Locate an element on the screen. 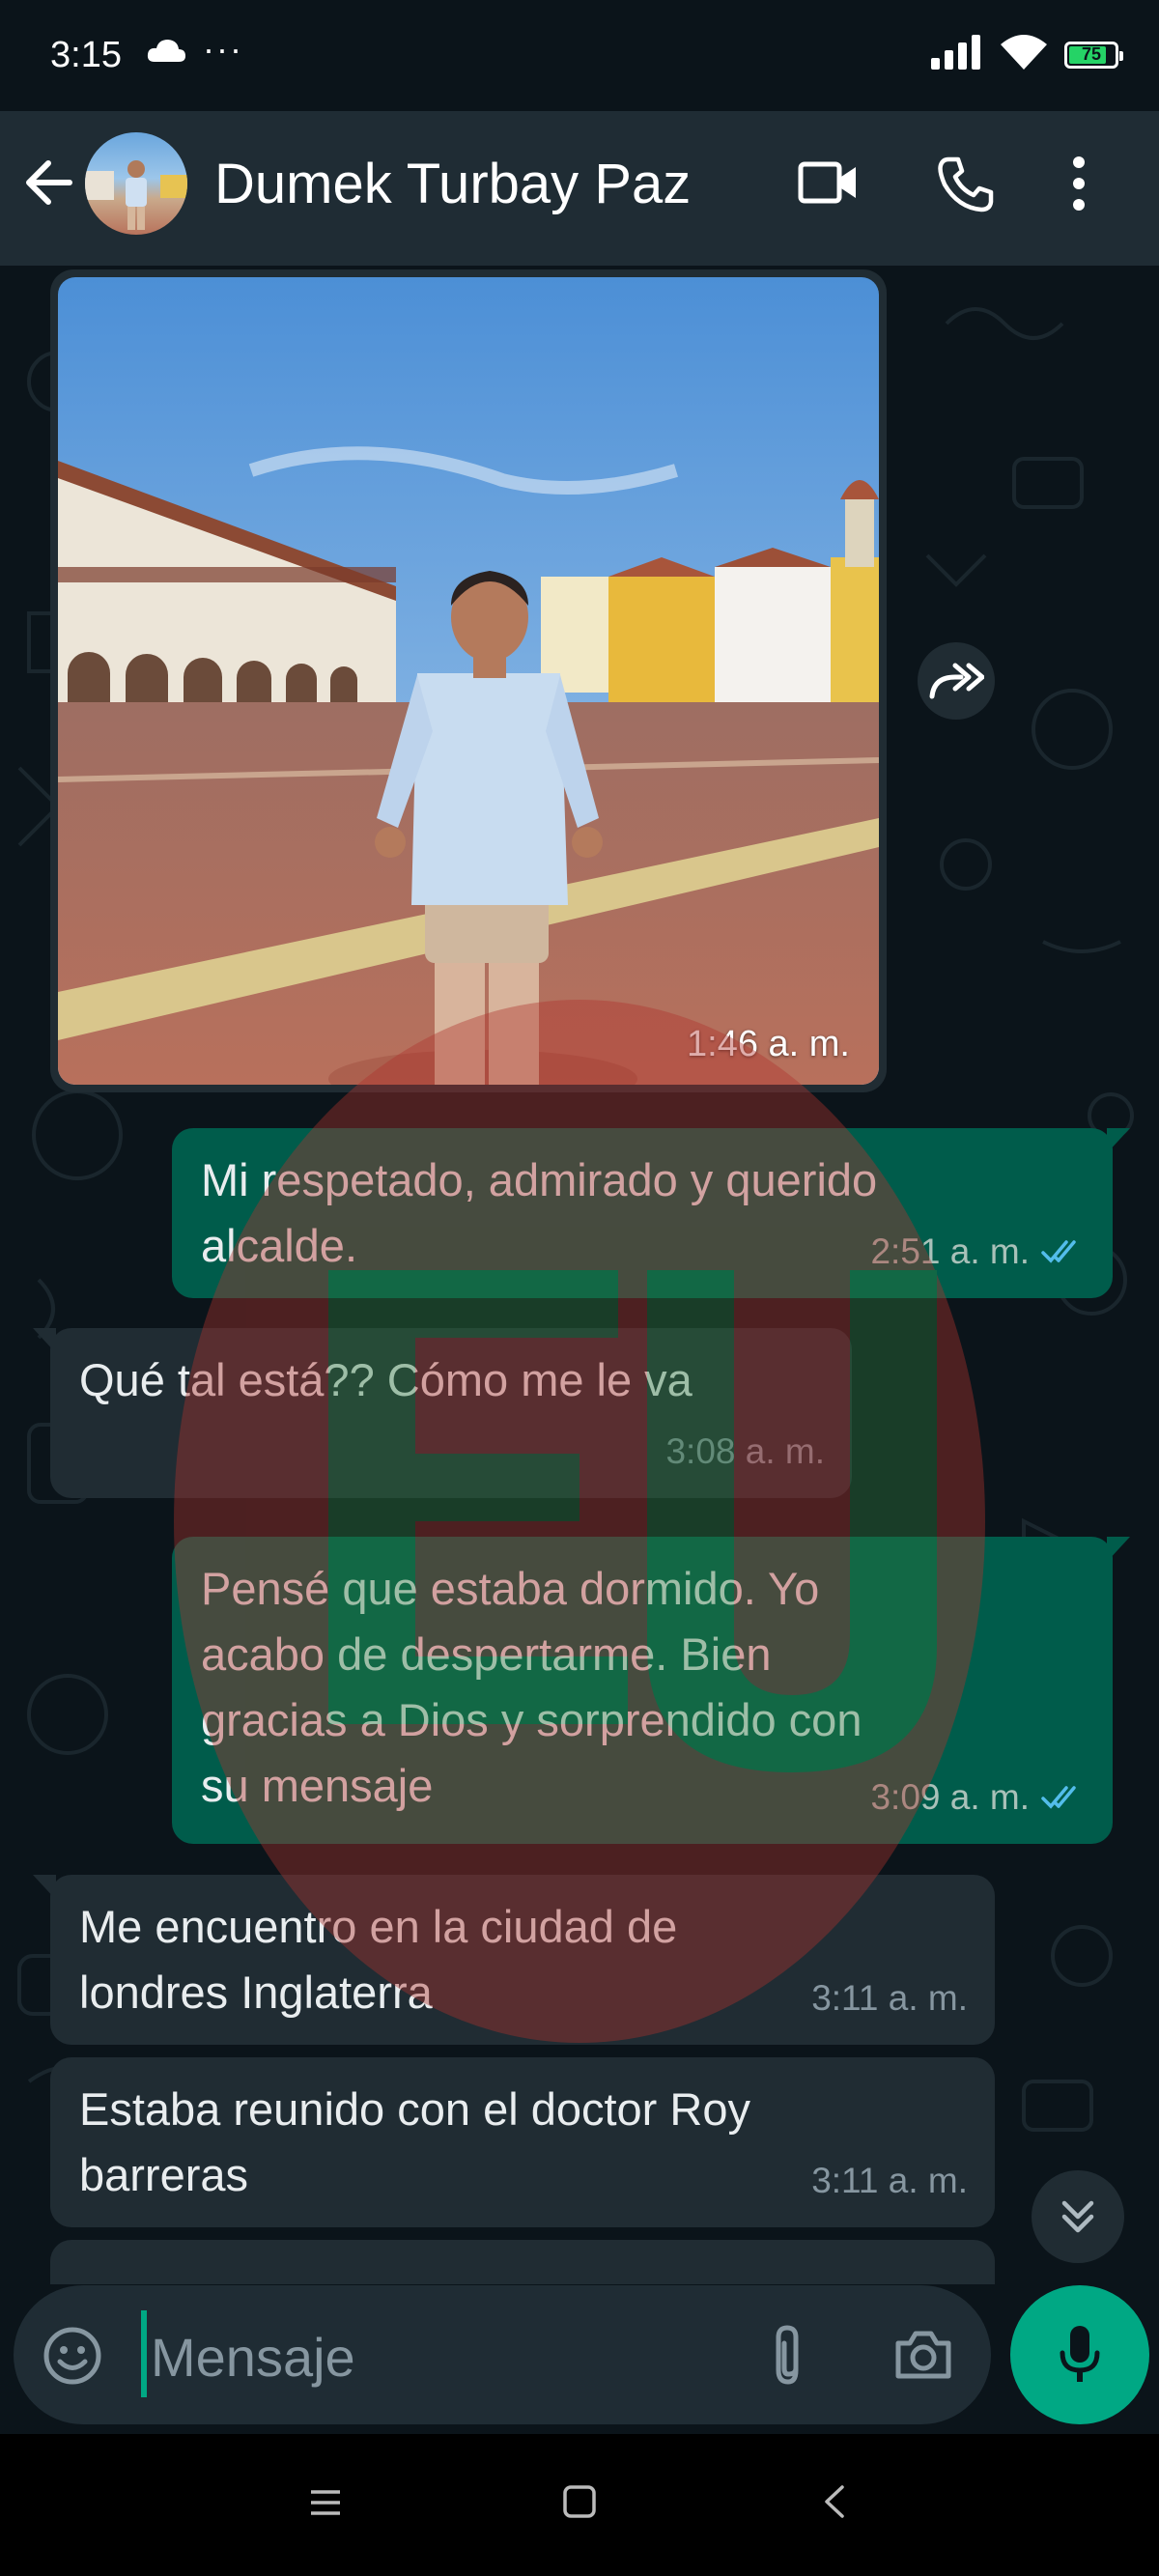 The image size is (1159, 2576). scroll-to-bottom-button is located at coordinates (1078, 2216).